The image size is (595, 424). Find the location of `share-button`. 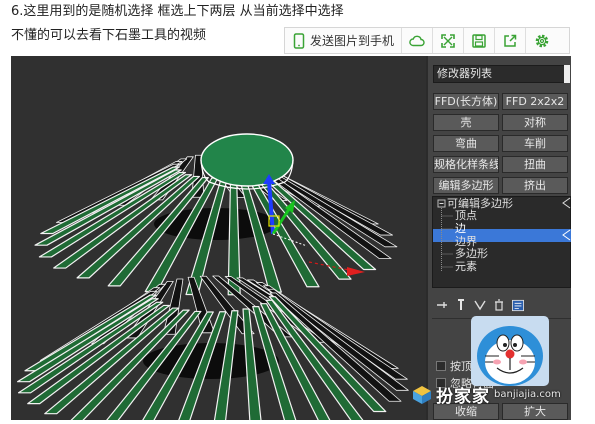

share-button is located at coordinates (511, 40).